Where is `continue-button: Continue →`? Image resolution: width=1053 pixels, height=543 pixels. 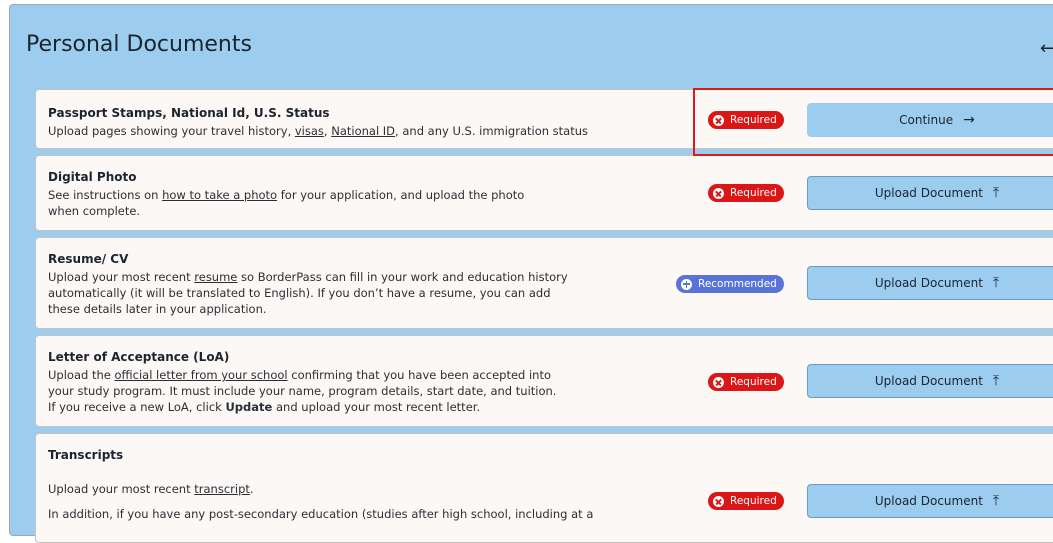 continue-button: Continue → is located at coordinates (930, 120).